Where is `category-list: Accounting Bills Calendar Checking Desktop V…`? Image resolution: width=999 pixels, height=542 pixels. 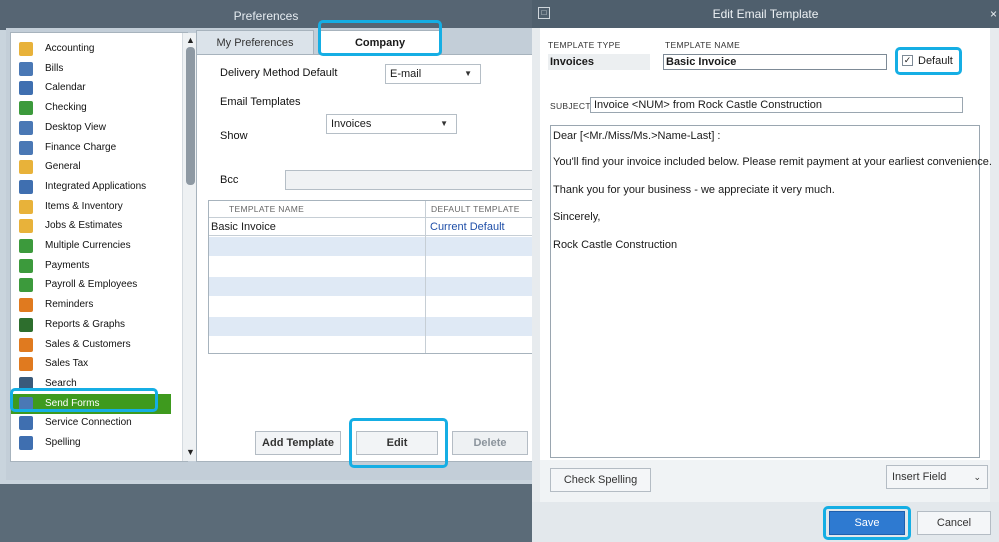
category-list: Accounting Bills Calendar Checking Desktop V… is located at coordinates (104, 247).